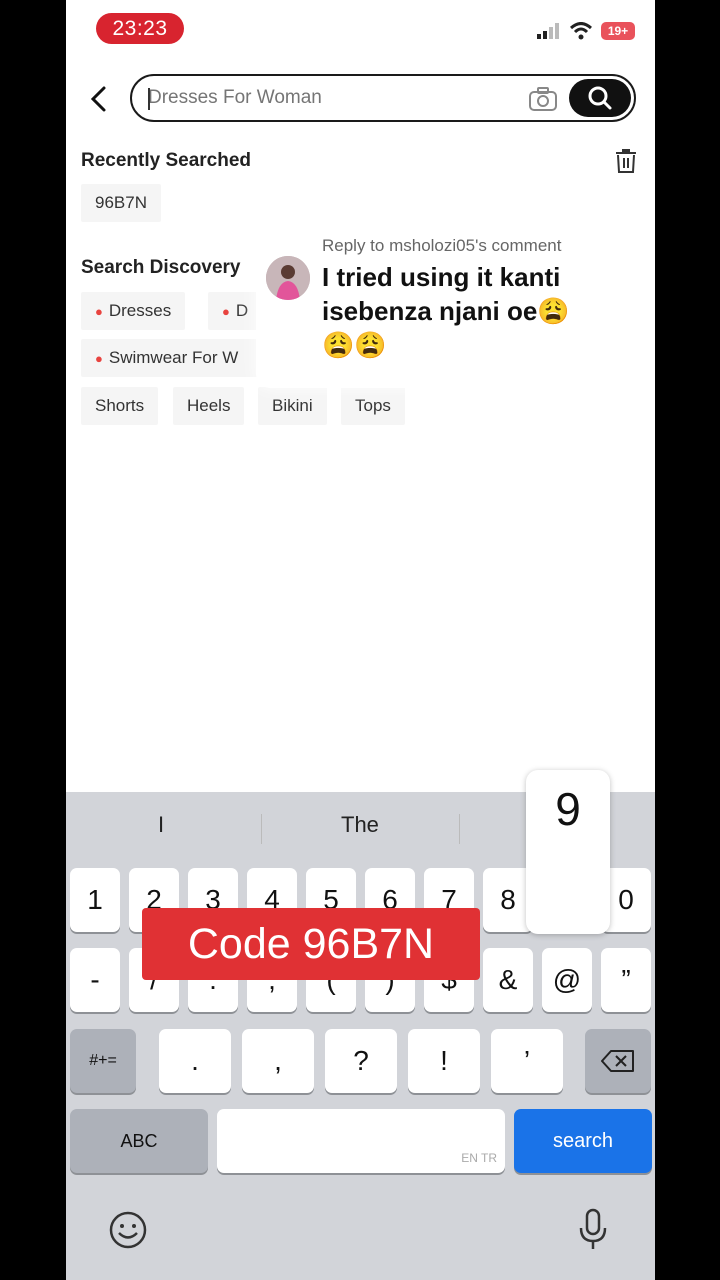  What do you see at coordinates (103, 1061) in the screenshot?
I see `key-more-symbols: #+=` at bounding box center [103, 1061].